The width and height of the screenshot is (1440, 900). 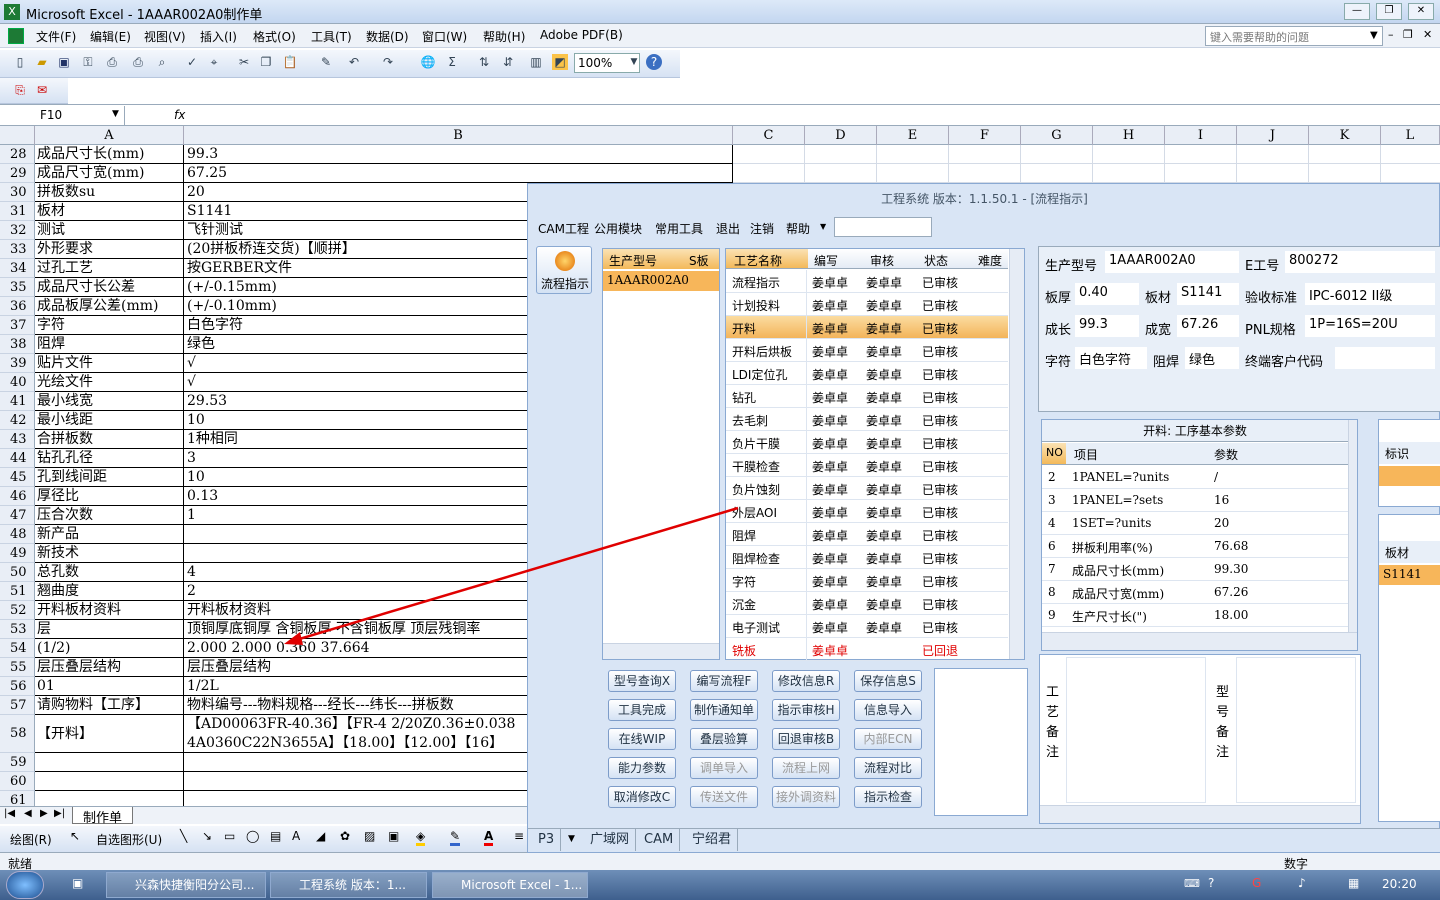 I want to click on col-header: F, so click(x=985, y=135).